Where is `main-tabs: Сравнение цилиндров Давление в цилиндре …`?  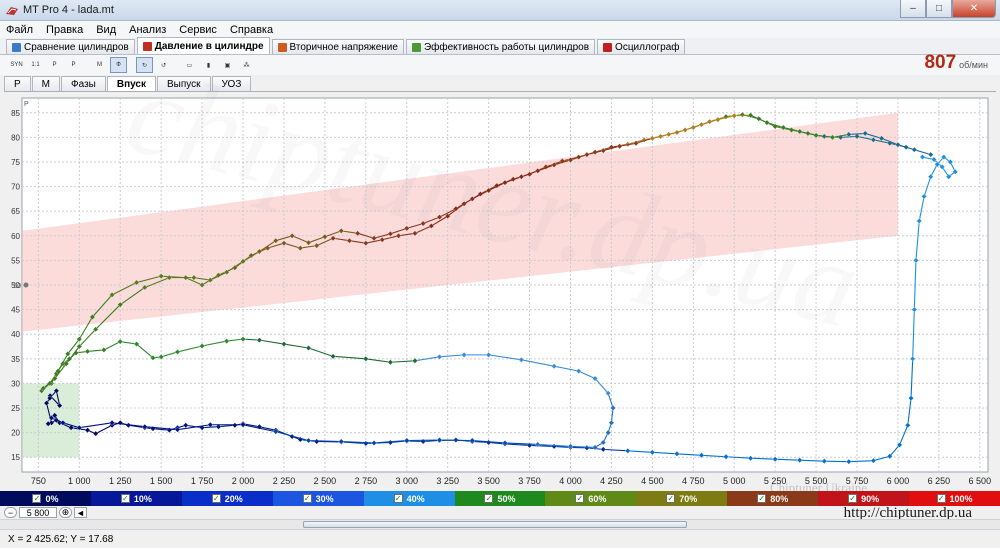
main-tabs: Сравнение цилиндров Давление в цилиндре … is located at coordinates (500, 46).